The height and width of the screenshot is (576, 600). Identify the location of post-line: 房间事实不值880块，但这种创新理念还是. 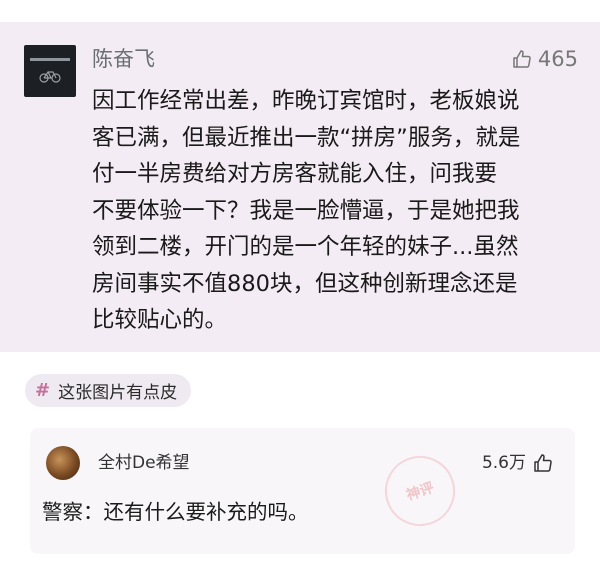
(305, 283).